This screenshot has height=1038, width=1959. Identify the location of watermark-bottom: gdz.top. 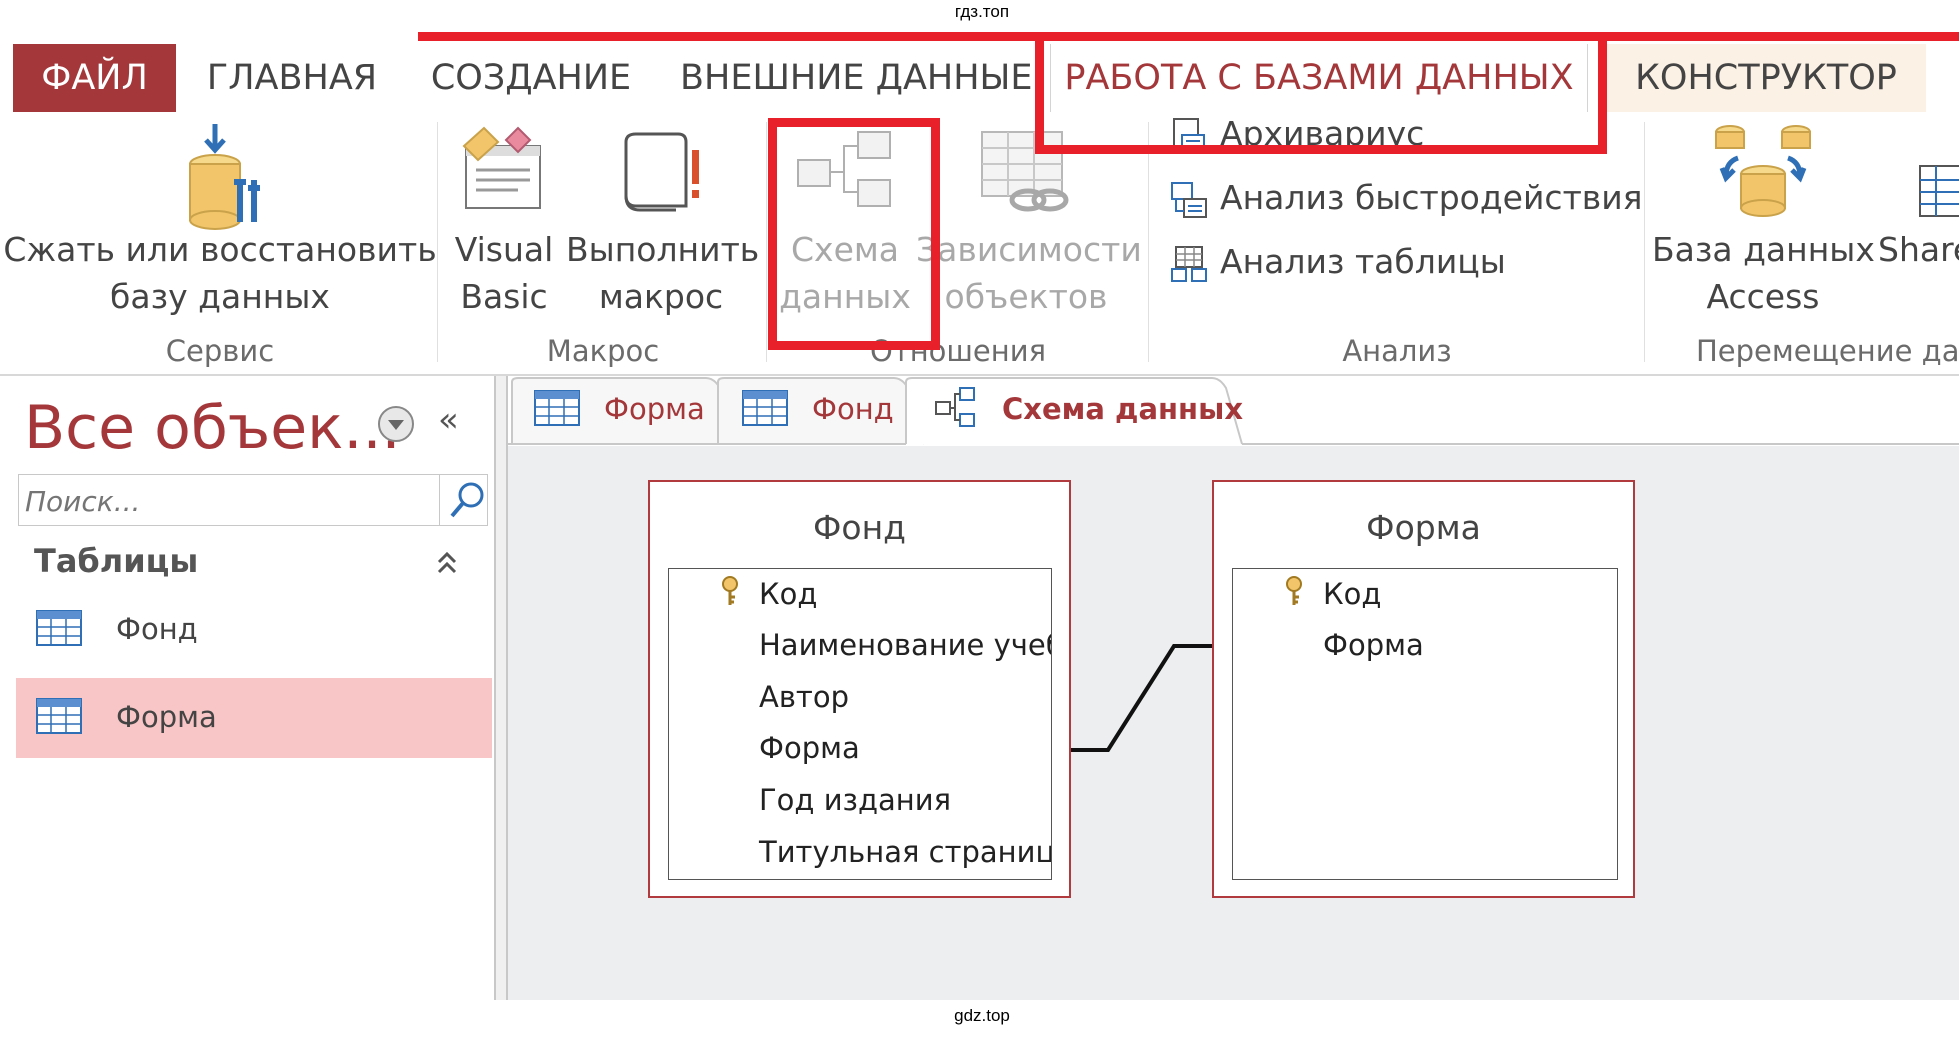
(982, 1015).